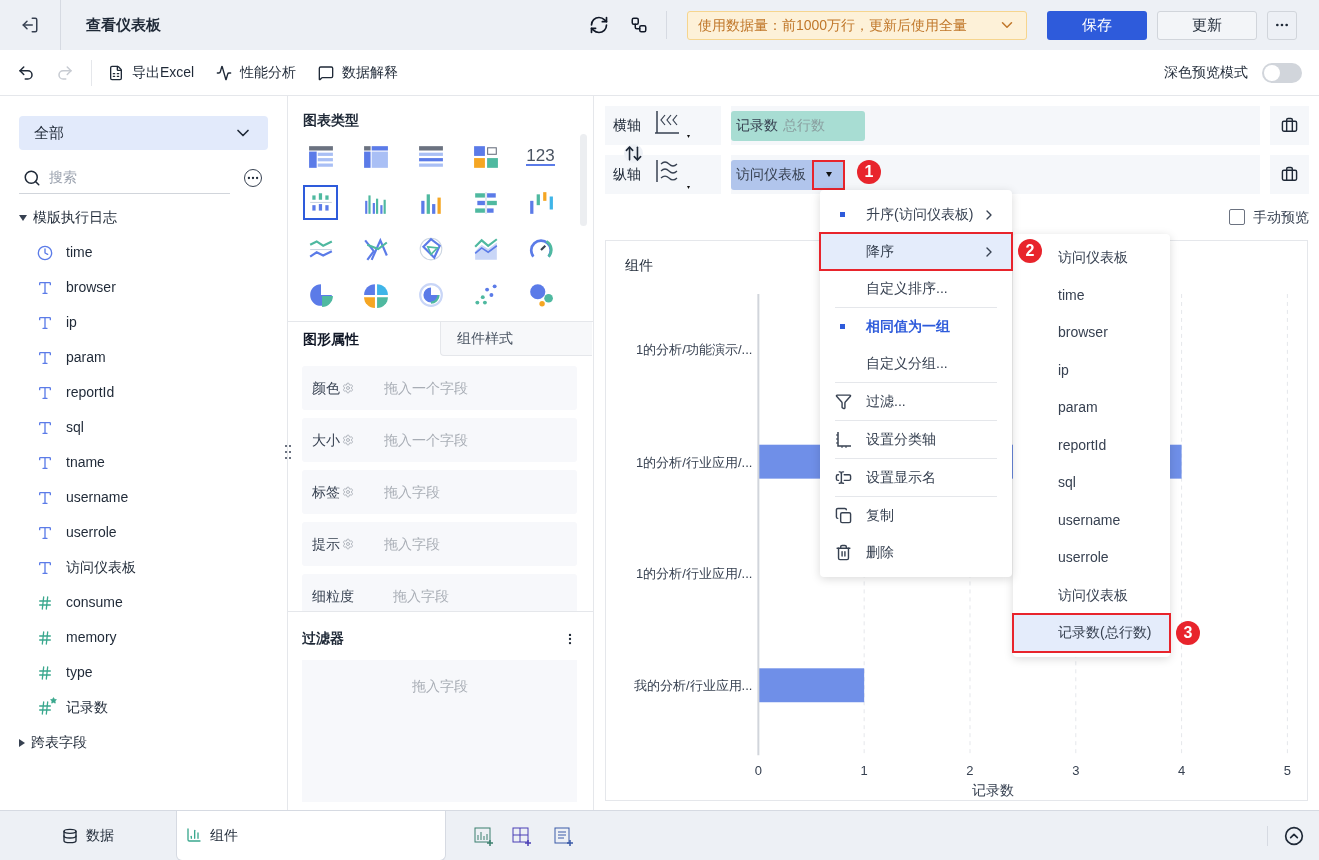 This screenshot has height=860, width=1319. What do you see at coordinates (995, 174) in the screenshot?
I see `axis-drop-zone: 访问仪表板 1` at bounding box center [995, 174].